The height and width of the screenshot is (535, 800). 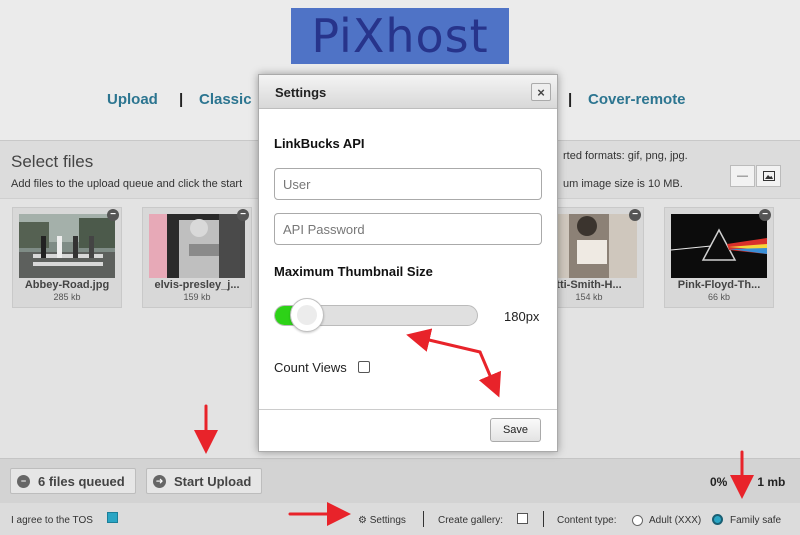 I want to click on thumbnail-card: Pink-Floyd-Th... 66 kb −, so click(x=719, y=257).